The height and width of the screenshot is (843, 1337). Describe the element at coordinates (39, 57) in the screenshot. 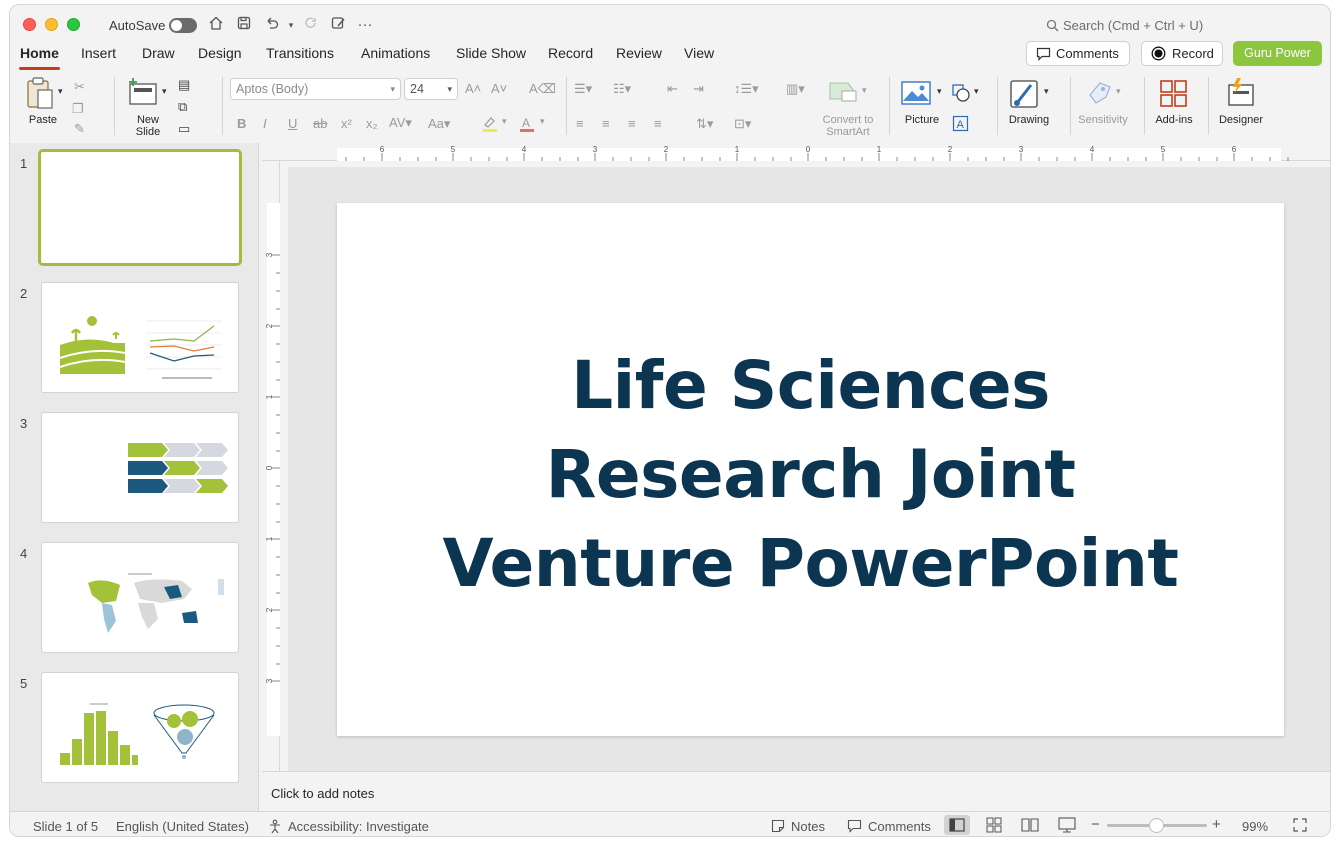

I see `tab-home: Home` at that location.